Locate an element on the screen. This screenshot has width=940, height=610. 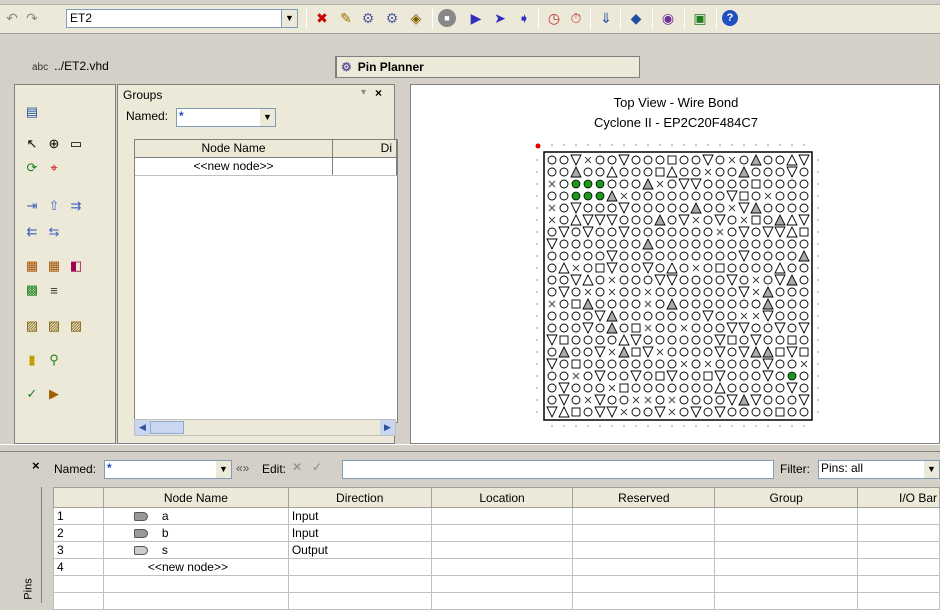
location-cell is located at coordinates (502, 516).